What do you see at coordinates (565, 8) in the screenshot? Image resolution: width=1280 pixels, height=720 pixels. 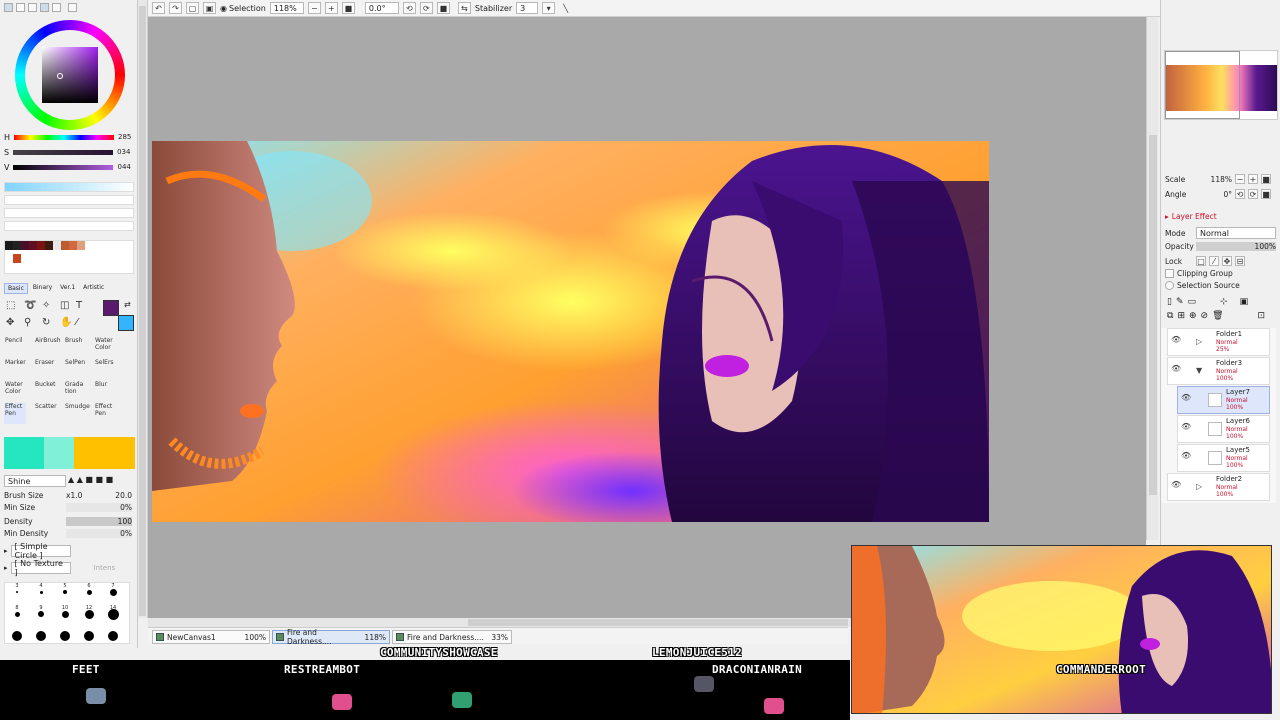 I see `line-tool-icon: ╲` at bounding box center [565, 8].